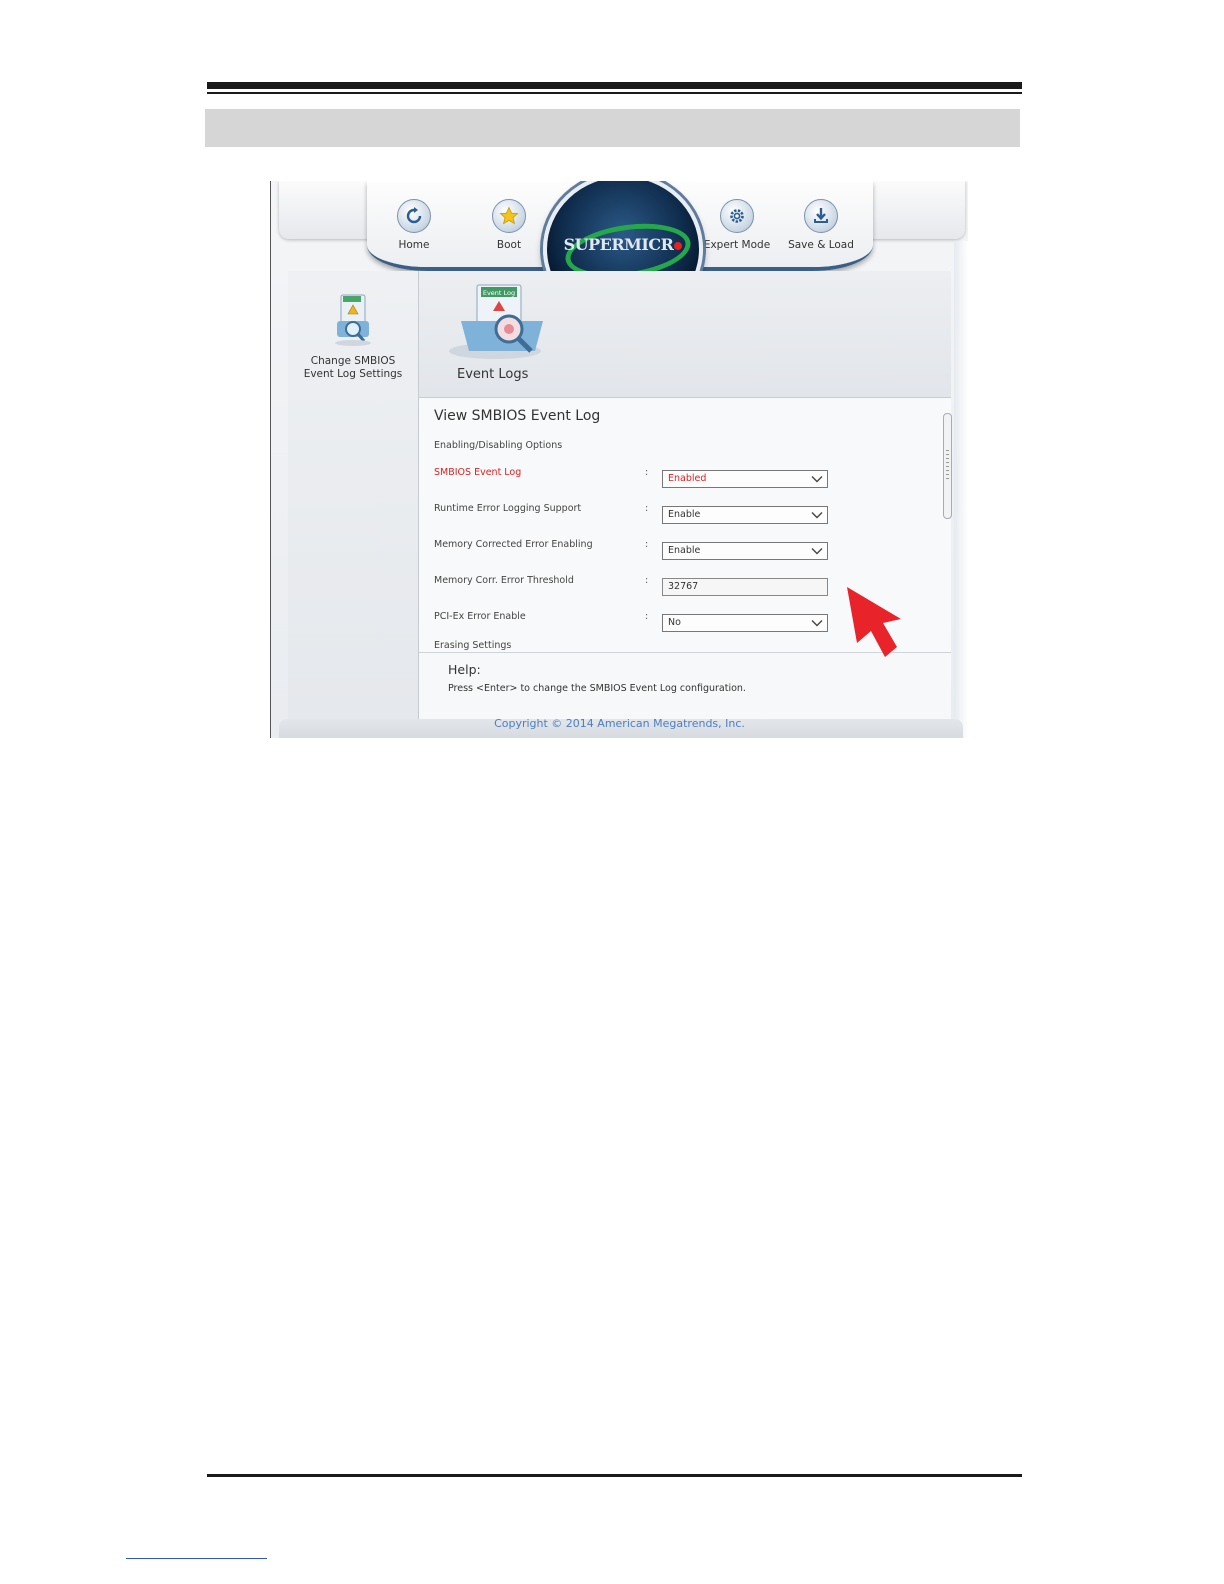  Describe the element at coordinates (414, 216) in the screenshot. I see `refresh-icon` at that location.